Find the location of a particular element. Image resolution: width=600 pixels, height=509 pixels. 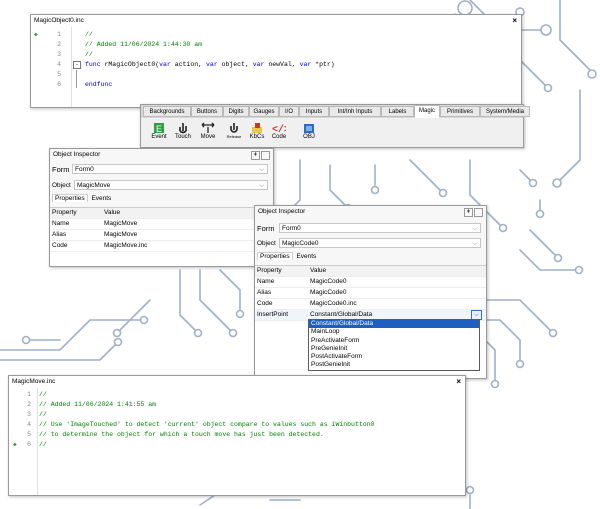

inspector-title: Object Inspector is located at coordinates (282, 211).